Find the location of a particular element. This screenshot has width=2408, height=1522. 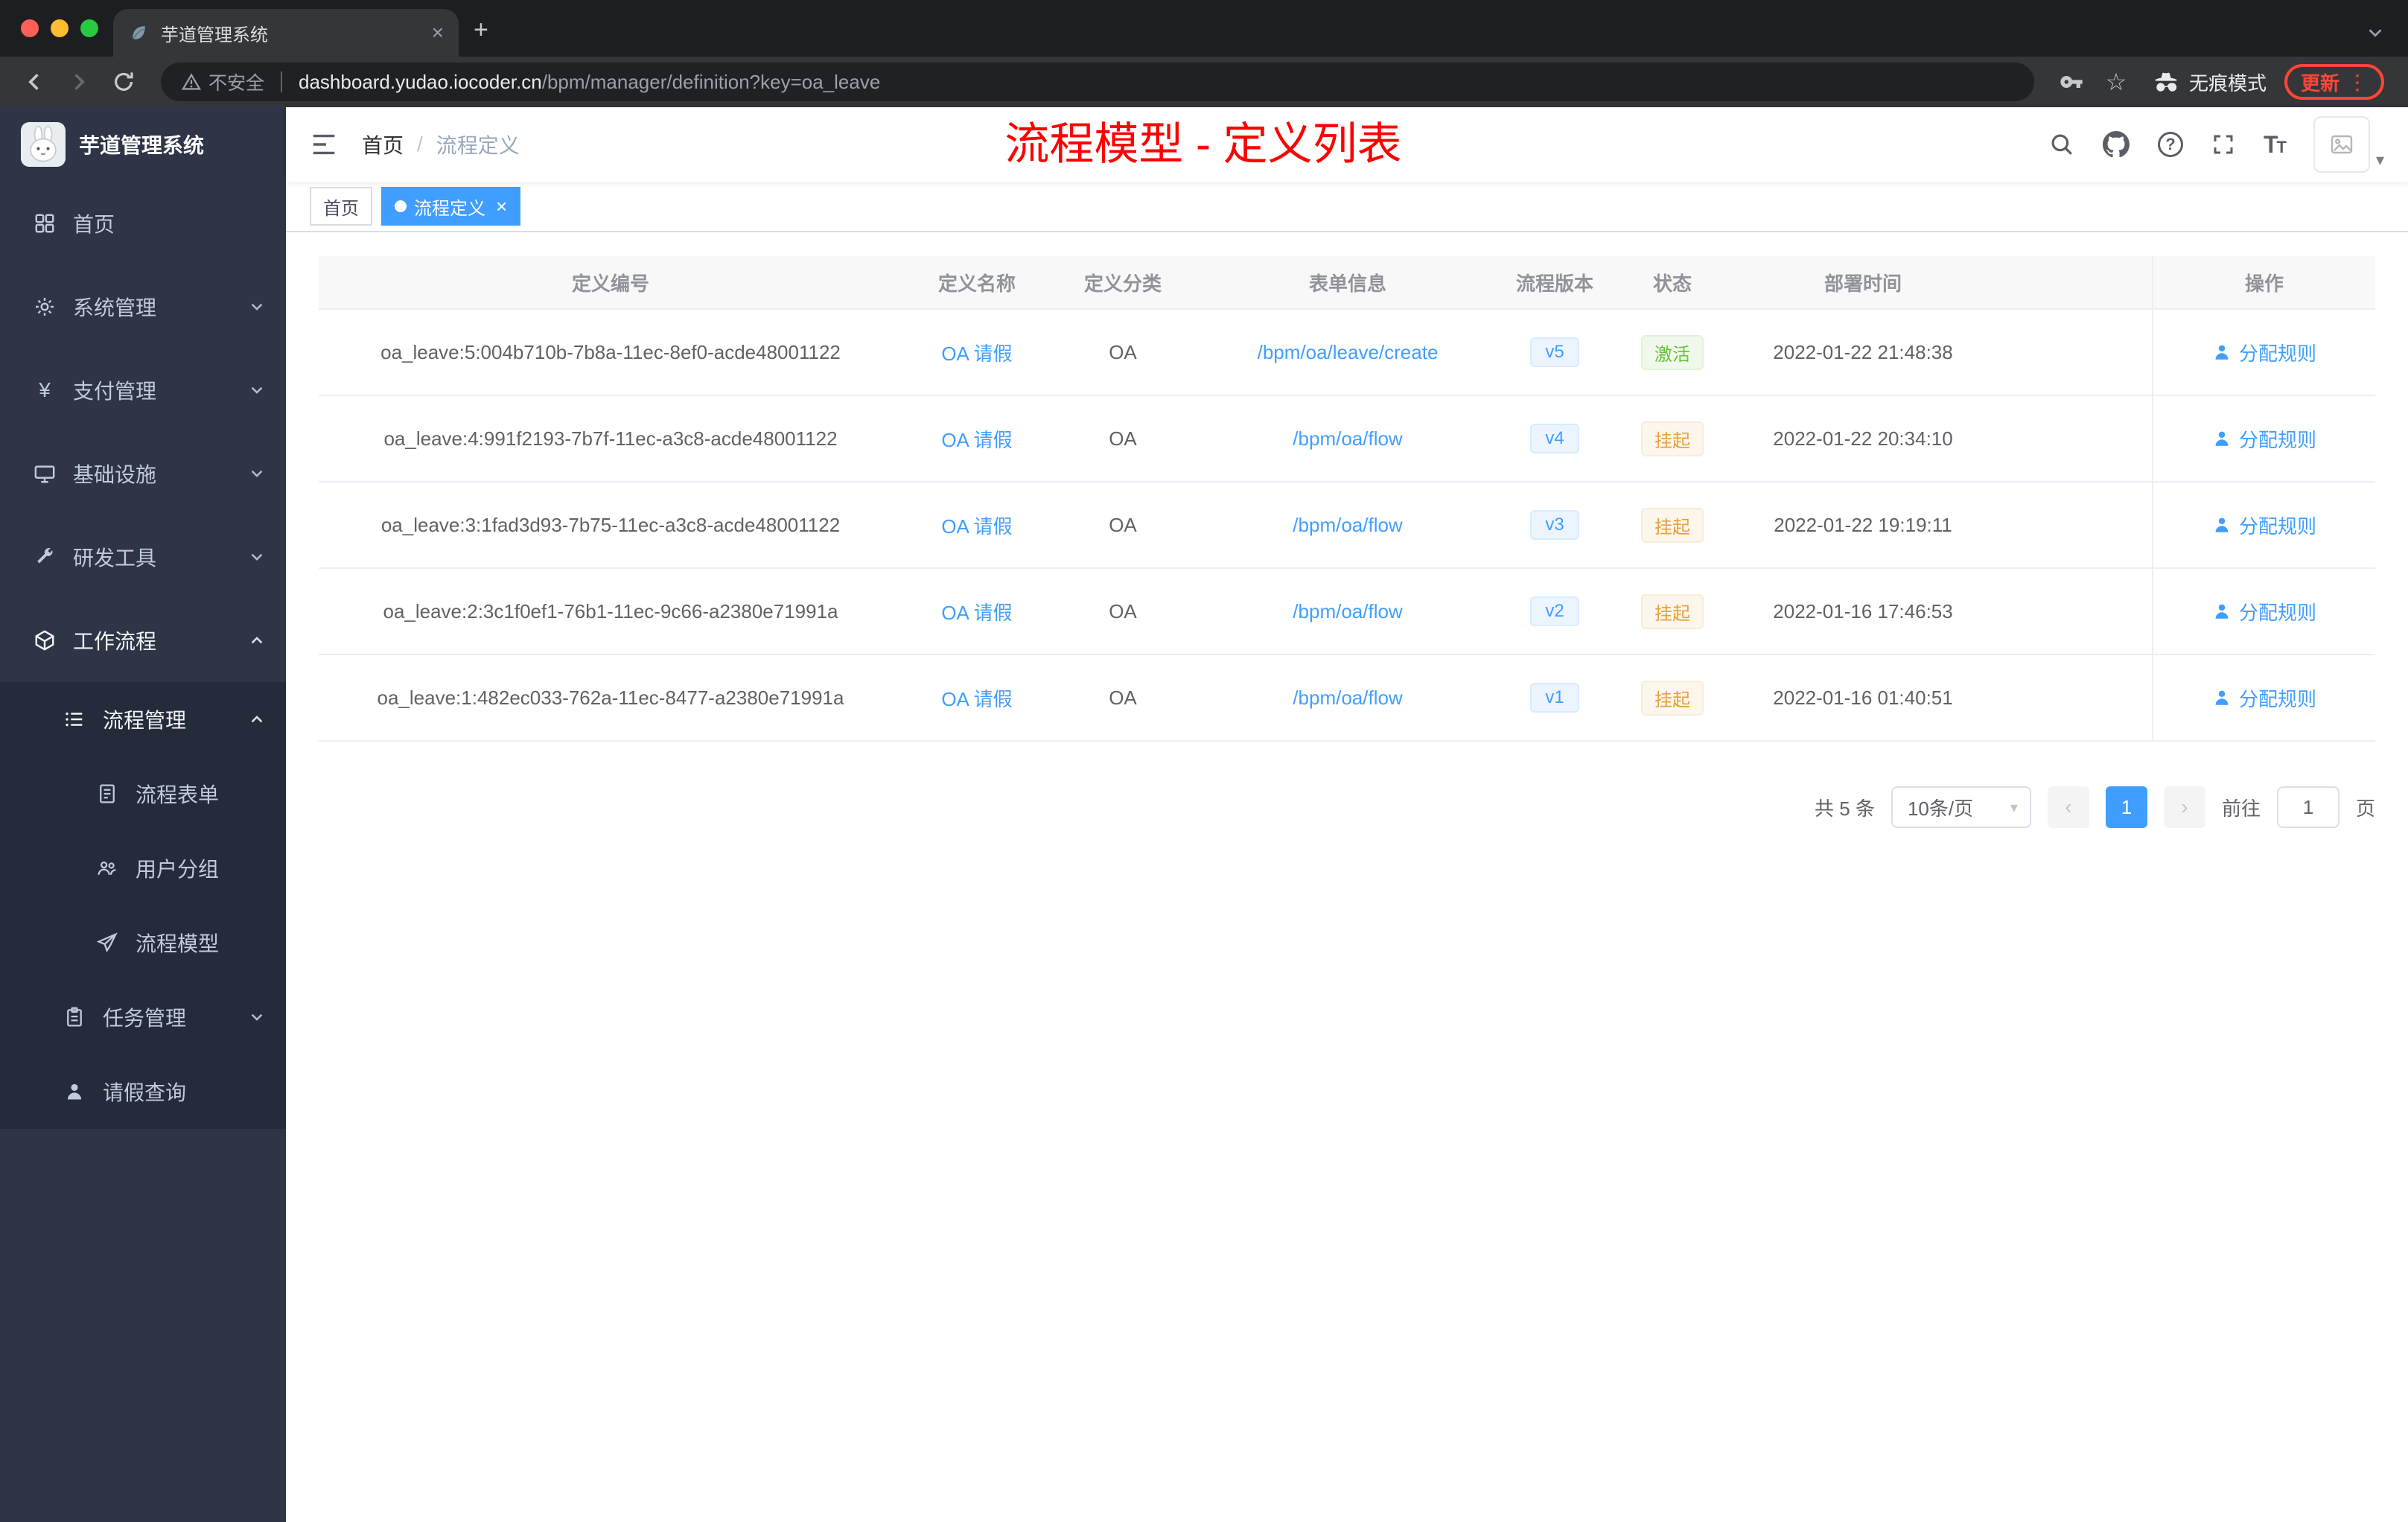

sidebar-item-workflow: 工作流程 is located at coordinates (143, 640).